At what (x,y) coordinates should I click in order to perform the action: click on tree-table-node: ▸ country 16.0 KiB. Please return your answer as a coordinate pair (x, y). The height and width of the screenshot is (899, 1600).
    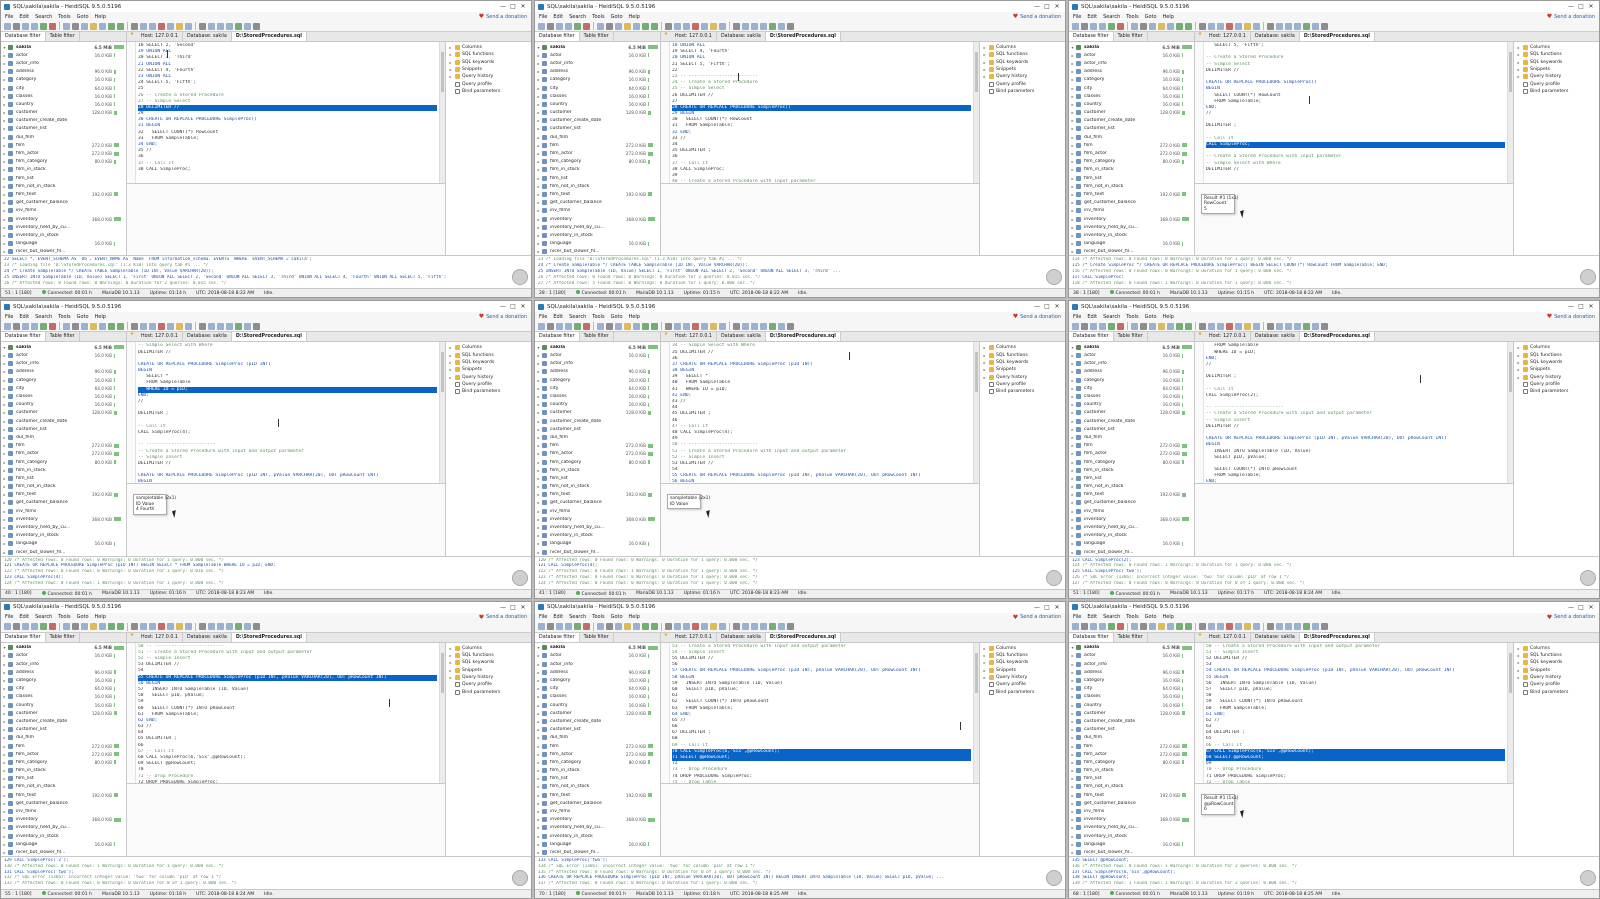
    Looking at the image, I should click on (597, 705).